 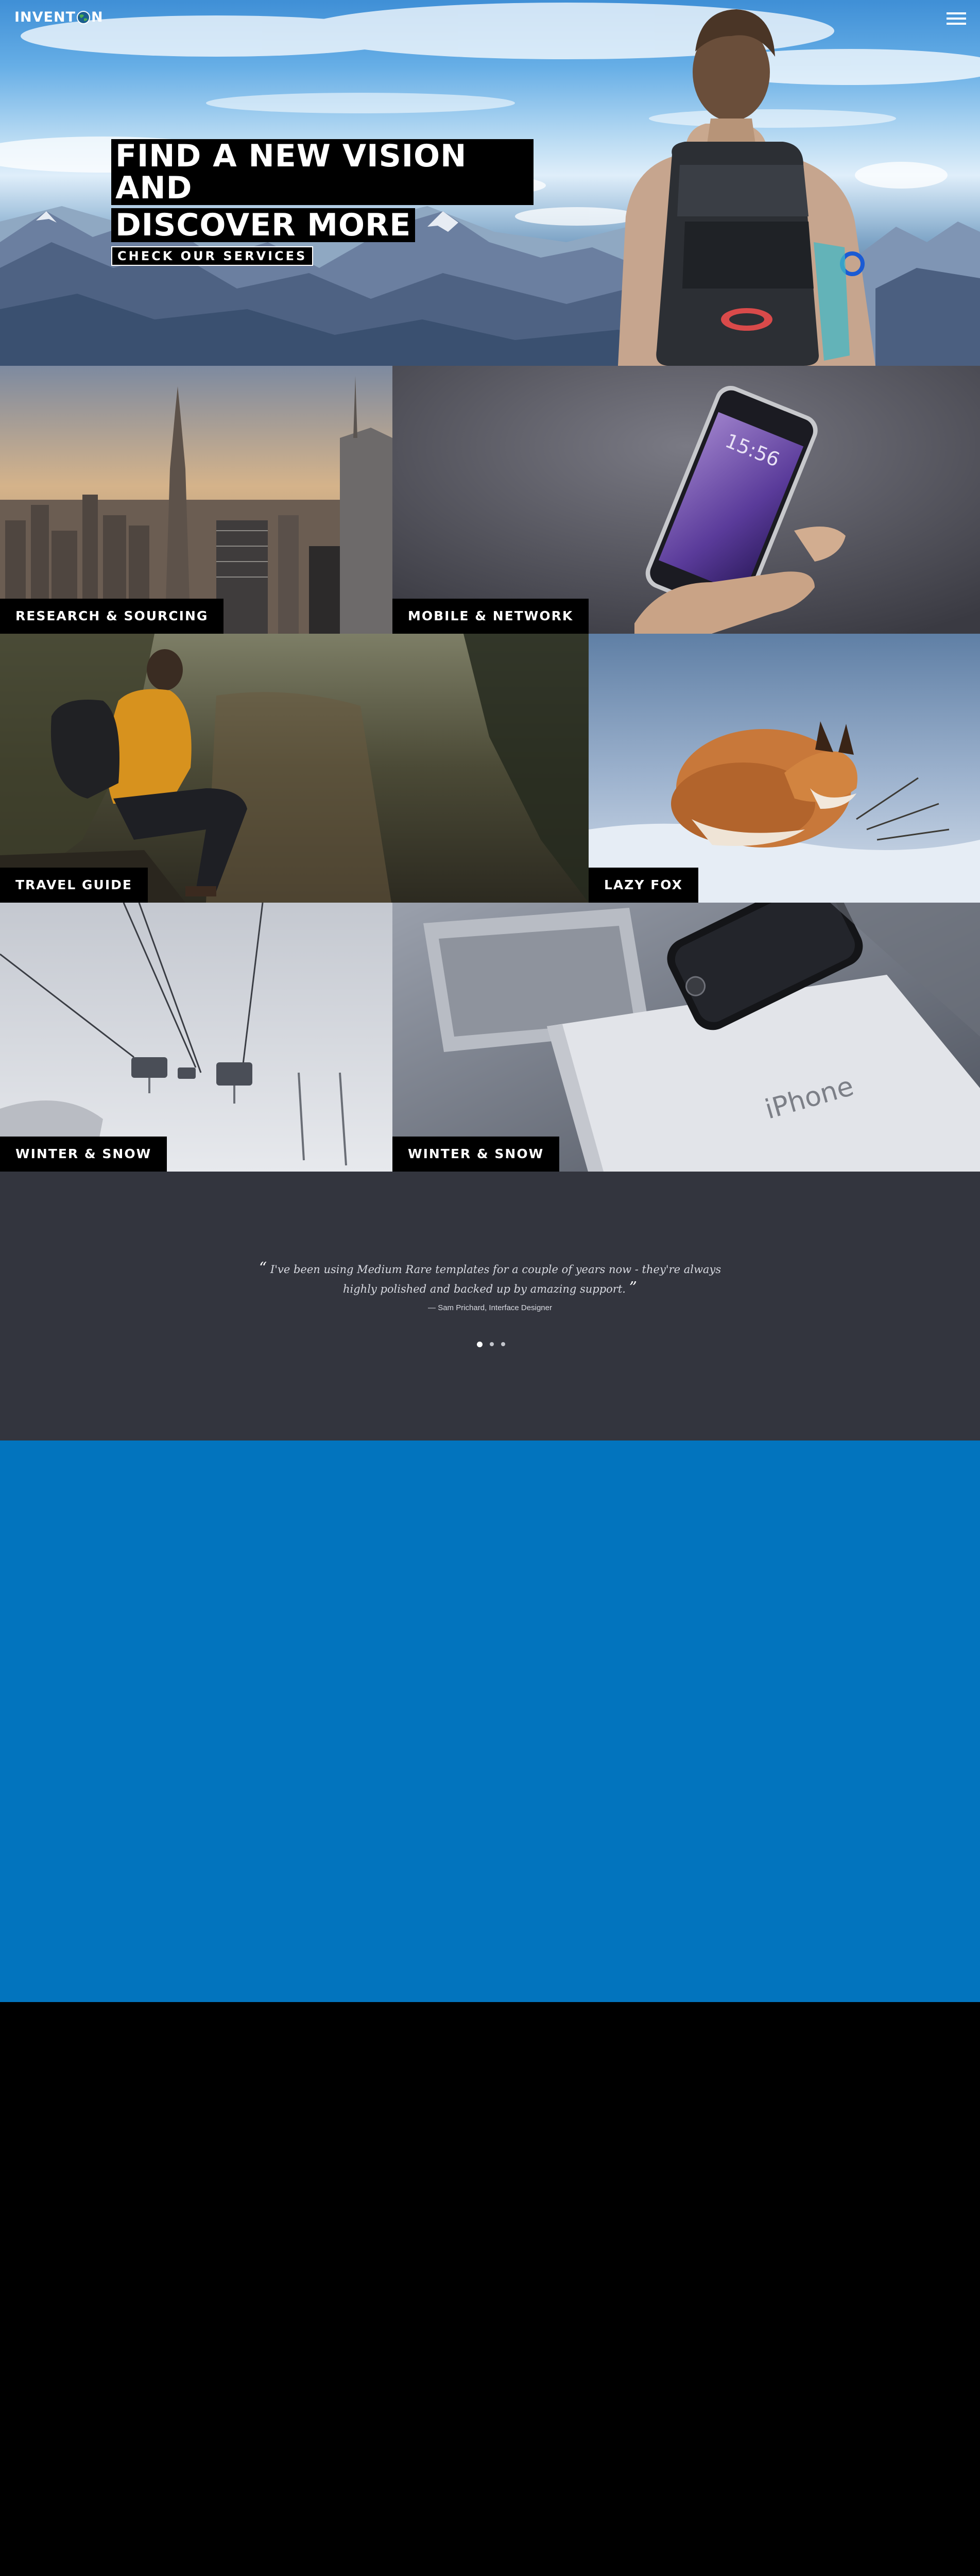 I want to click on tile-lazy-fox: LAZY FOX, so click(x=784, y=768).